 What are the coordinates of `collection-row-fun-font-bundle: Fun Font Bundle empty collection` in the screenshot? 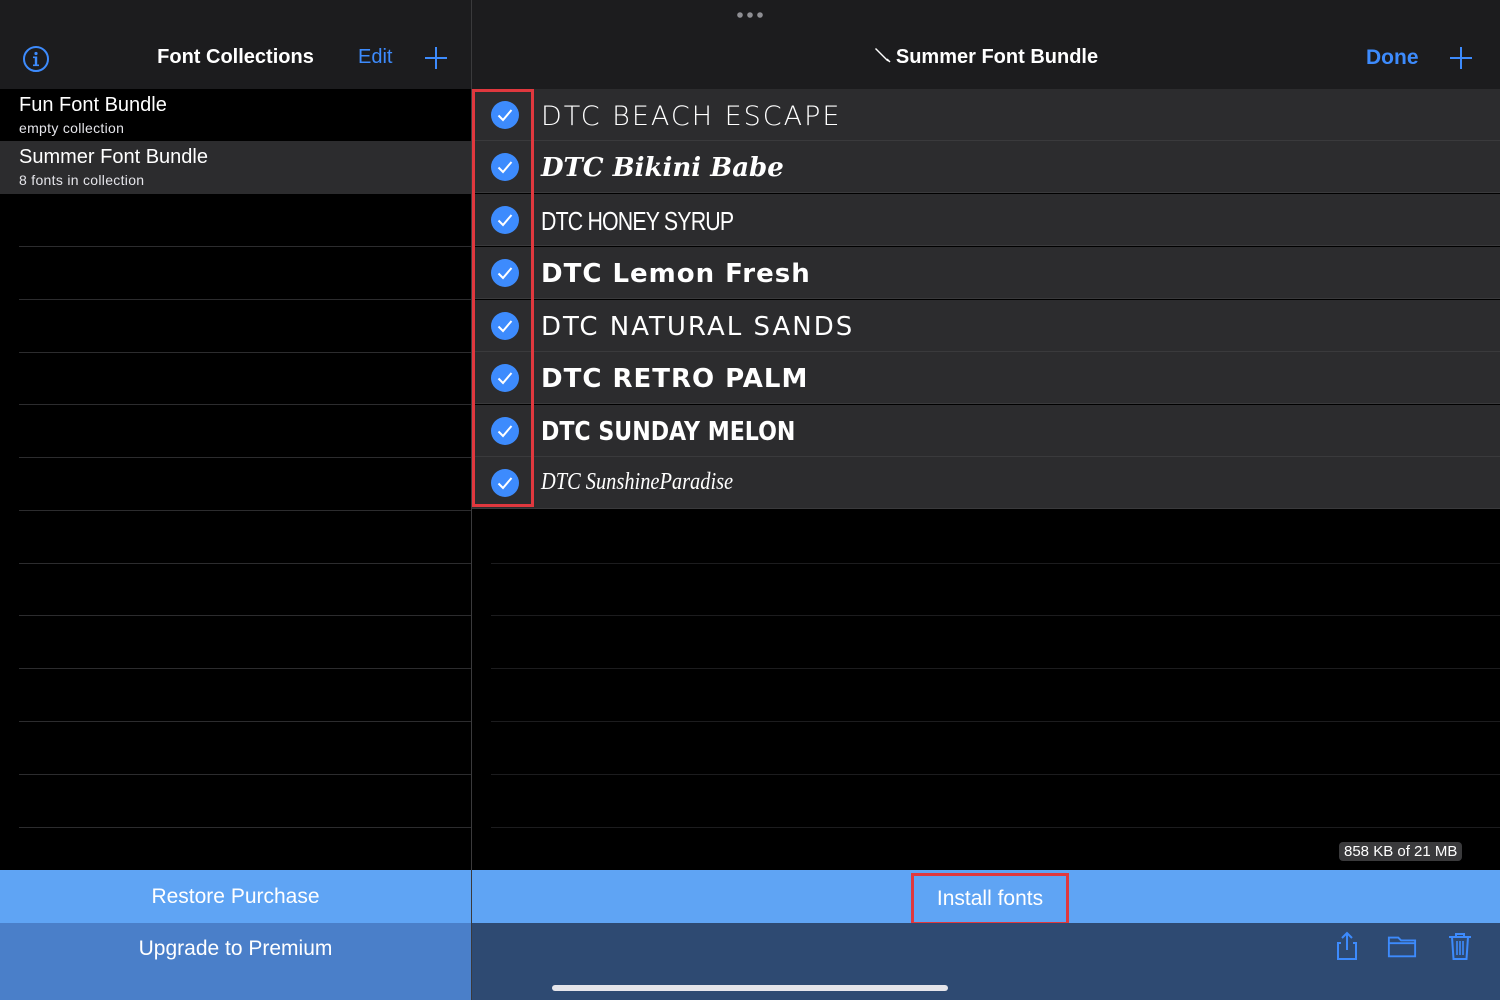 It's located at (235, 115).